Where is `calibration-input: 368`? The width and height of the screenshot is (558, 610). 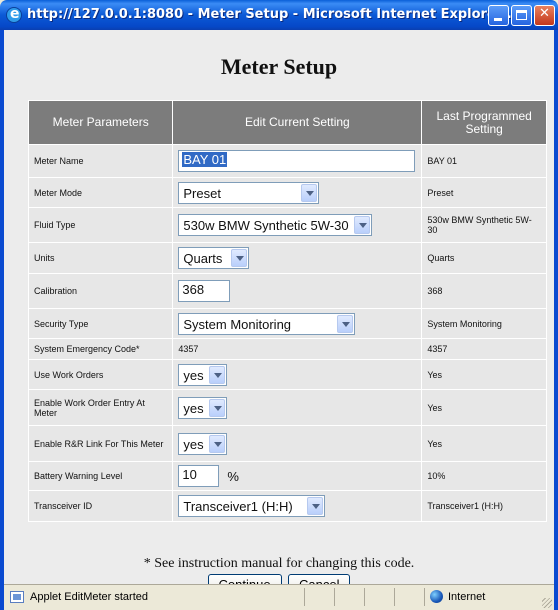 calibration-input: 368 is located at coordinates (204, 291).